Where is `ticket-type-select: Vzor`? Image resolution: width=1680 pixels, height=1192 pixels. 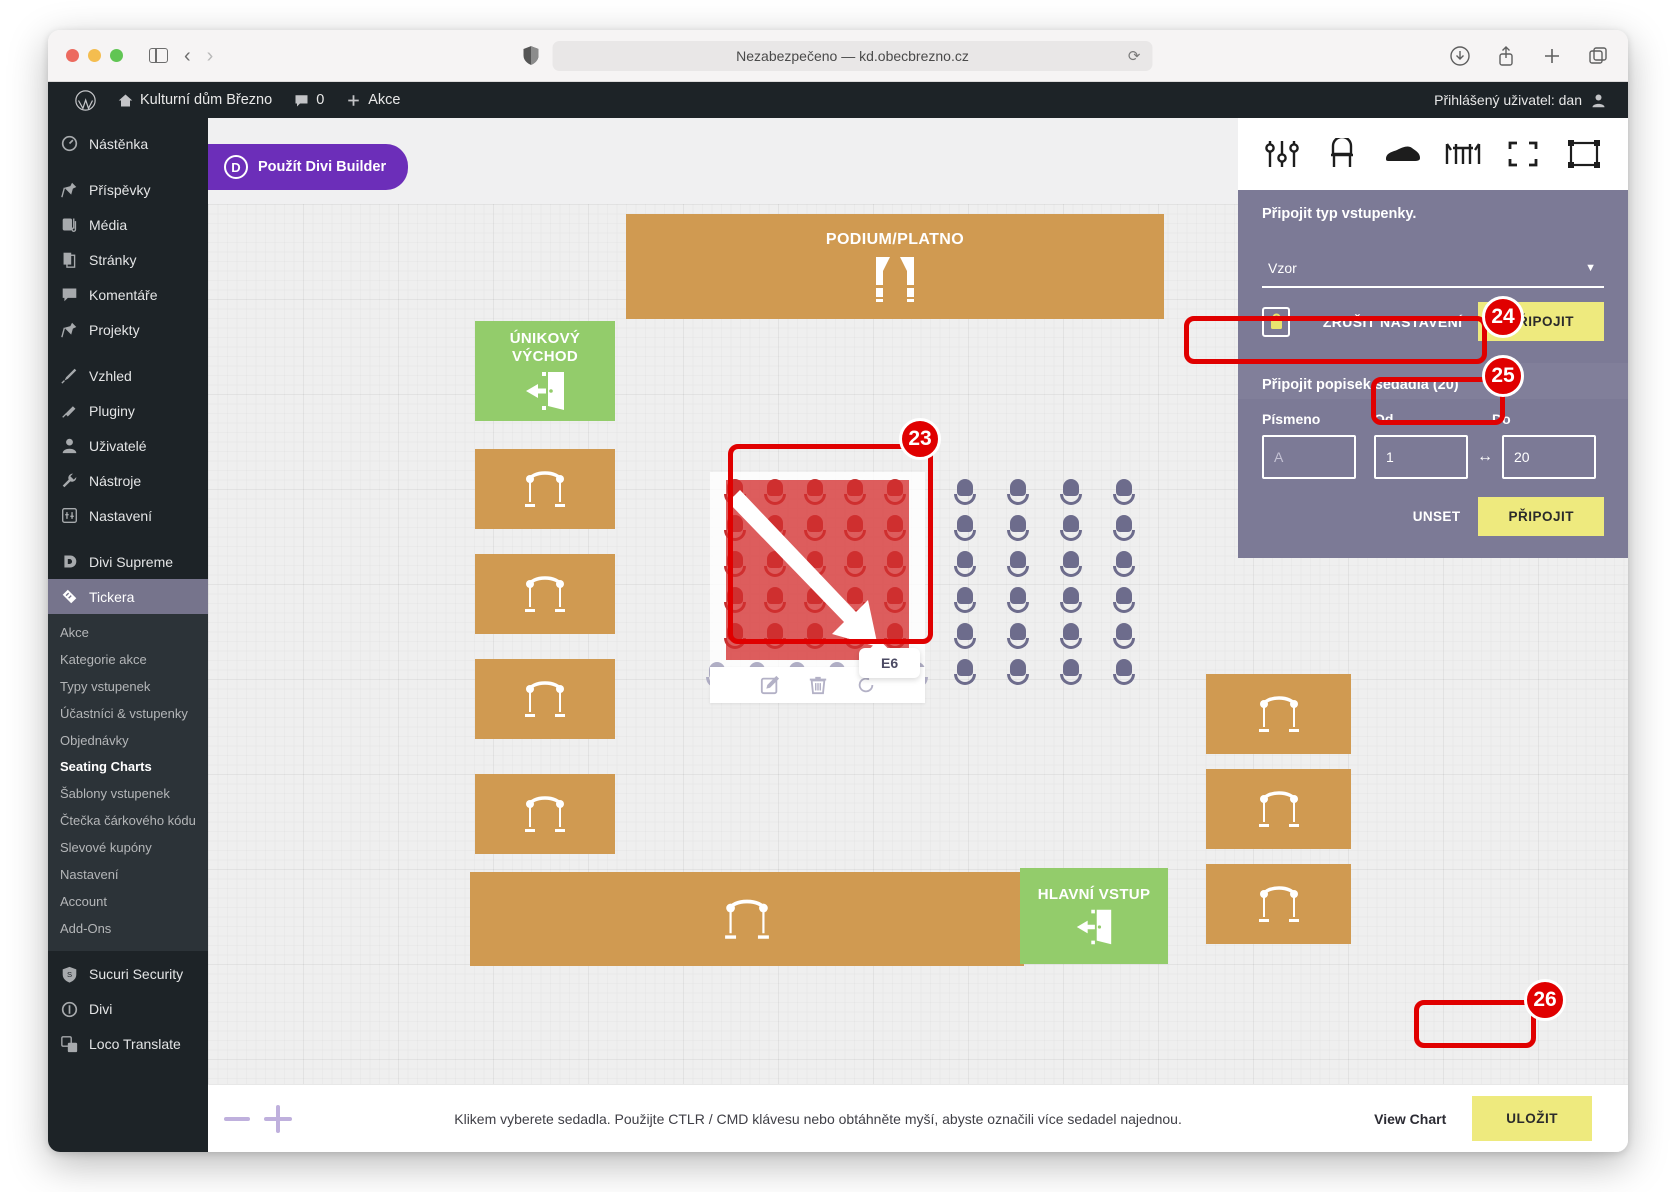 ticket-type-select: Vzor is located at coordinates (1433, 269).